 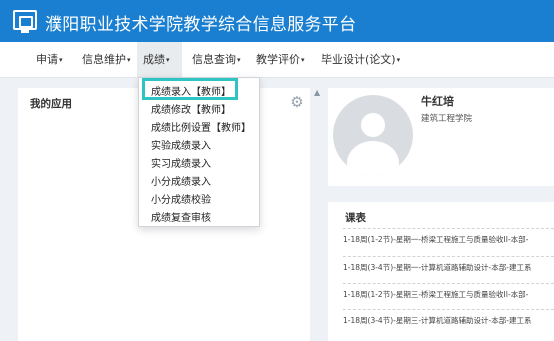 What do you see at coordinates (181, 198) in the screenshot?
I see `menu-item-subscore-check: 小分成绩校验` at bounding box center [181, 198].